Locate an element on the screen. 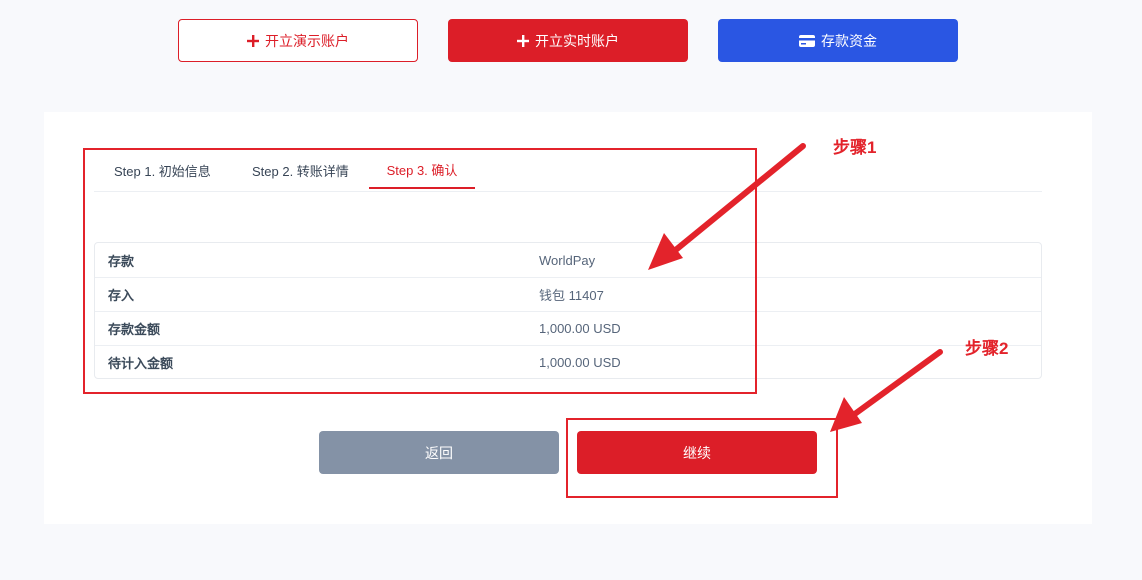 The image size is (1142, 580). credit-card-icon is located at coordinates (807, 40).